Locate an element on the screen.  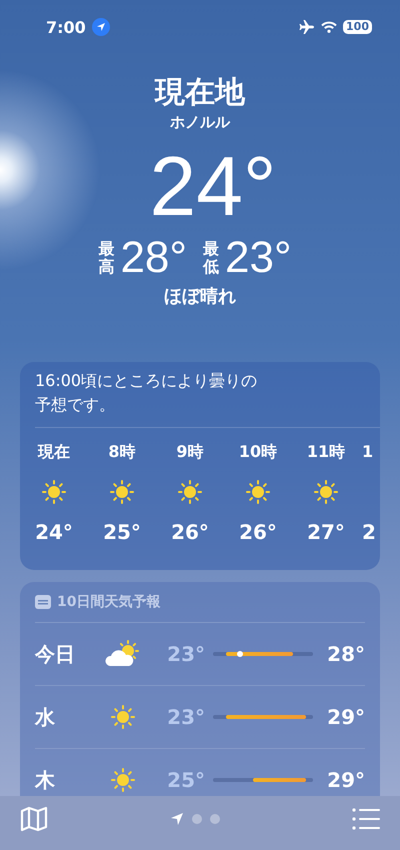
hour-label: 9時 is located at coordinates (190, 452).